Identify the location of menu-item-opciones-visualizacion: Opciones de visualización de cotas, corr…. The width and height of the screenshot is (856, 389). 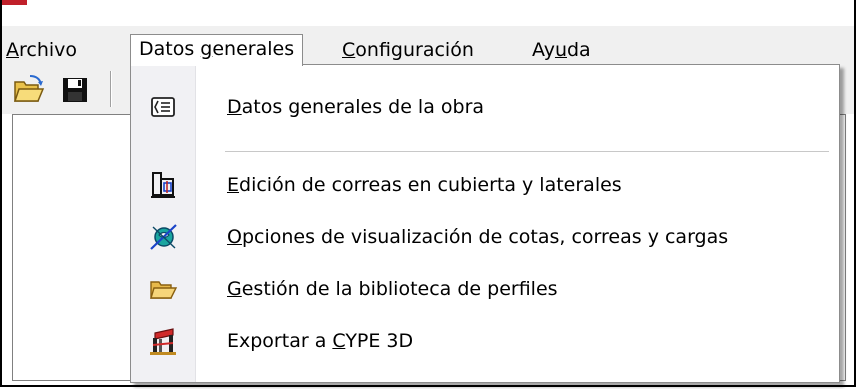
(485, 237).